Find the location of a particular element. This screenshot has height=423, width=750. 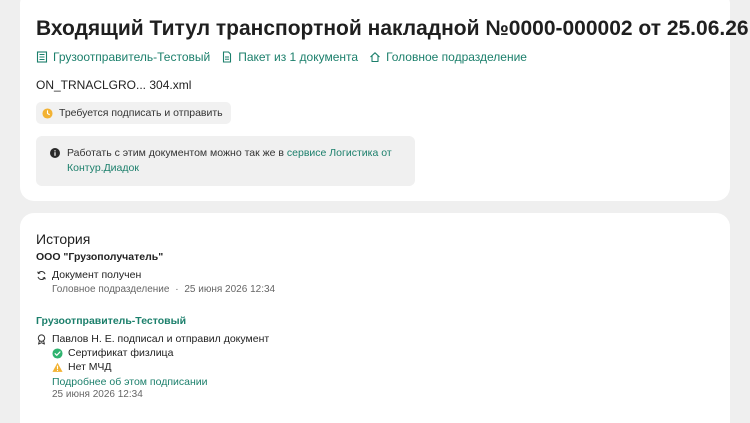

certificate-line: Сертификат физлица is located at coordinates (112, 353).